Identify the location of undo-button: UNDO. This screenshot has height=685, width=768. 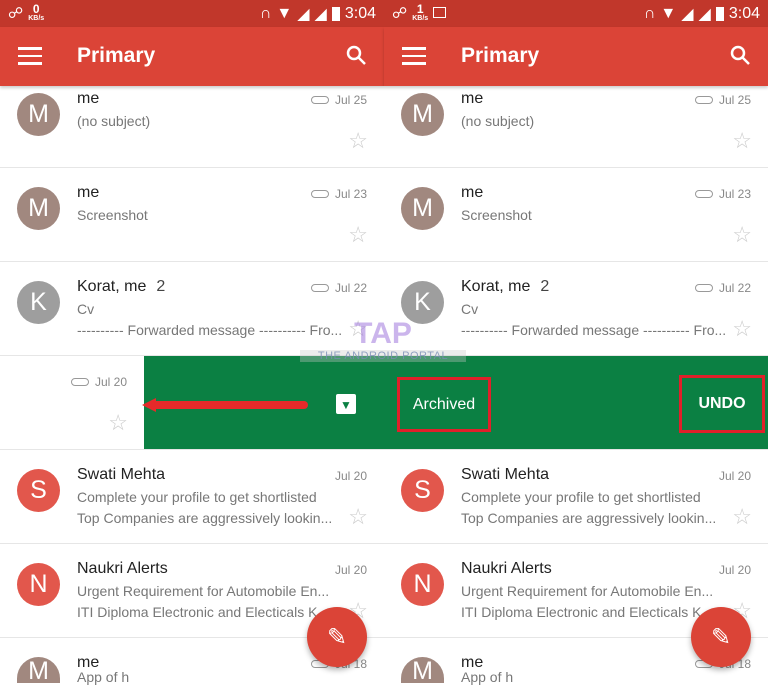
(722, 404).